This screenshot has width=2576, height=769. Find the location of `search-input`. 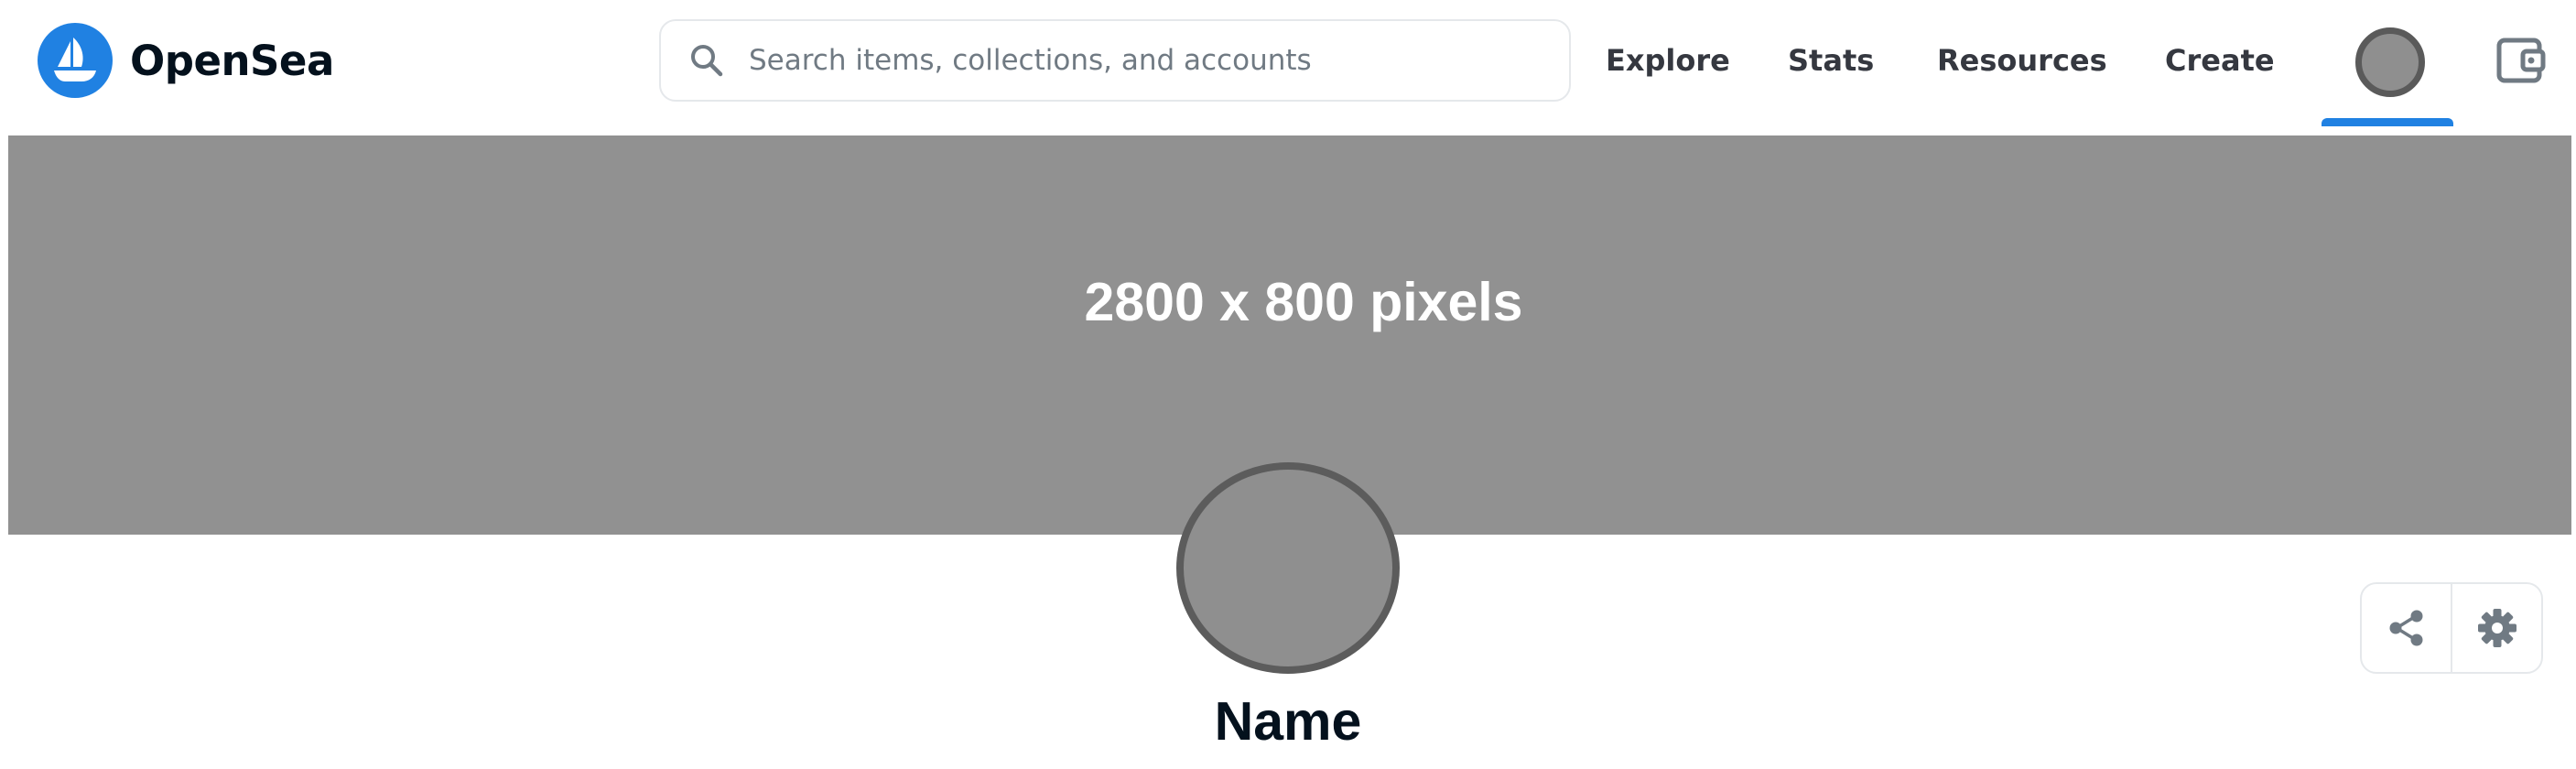

search-input is located at coordinates (1150, 61).